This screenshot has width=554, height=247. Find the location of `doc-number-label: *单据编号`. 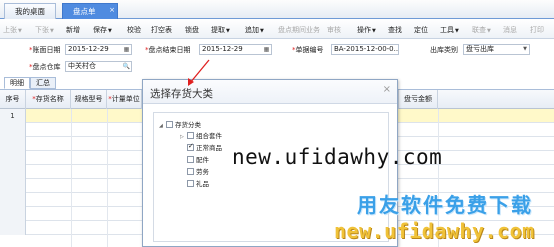

doc-number-label: *单据编号 is located at coordinates (308, 50).